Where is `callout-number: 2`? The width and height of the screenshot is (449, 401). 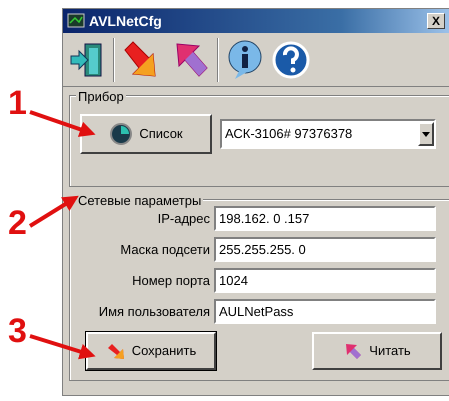 callout-number: 2 is located at coordinates (17, 223).